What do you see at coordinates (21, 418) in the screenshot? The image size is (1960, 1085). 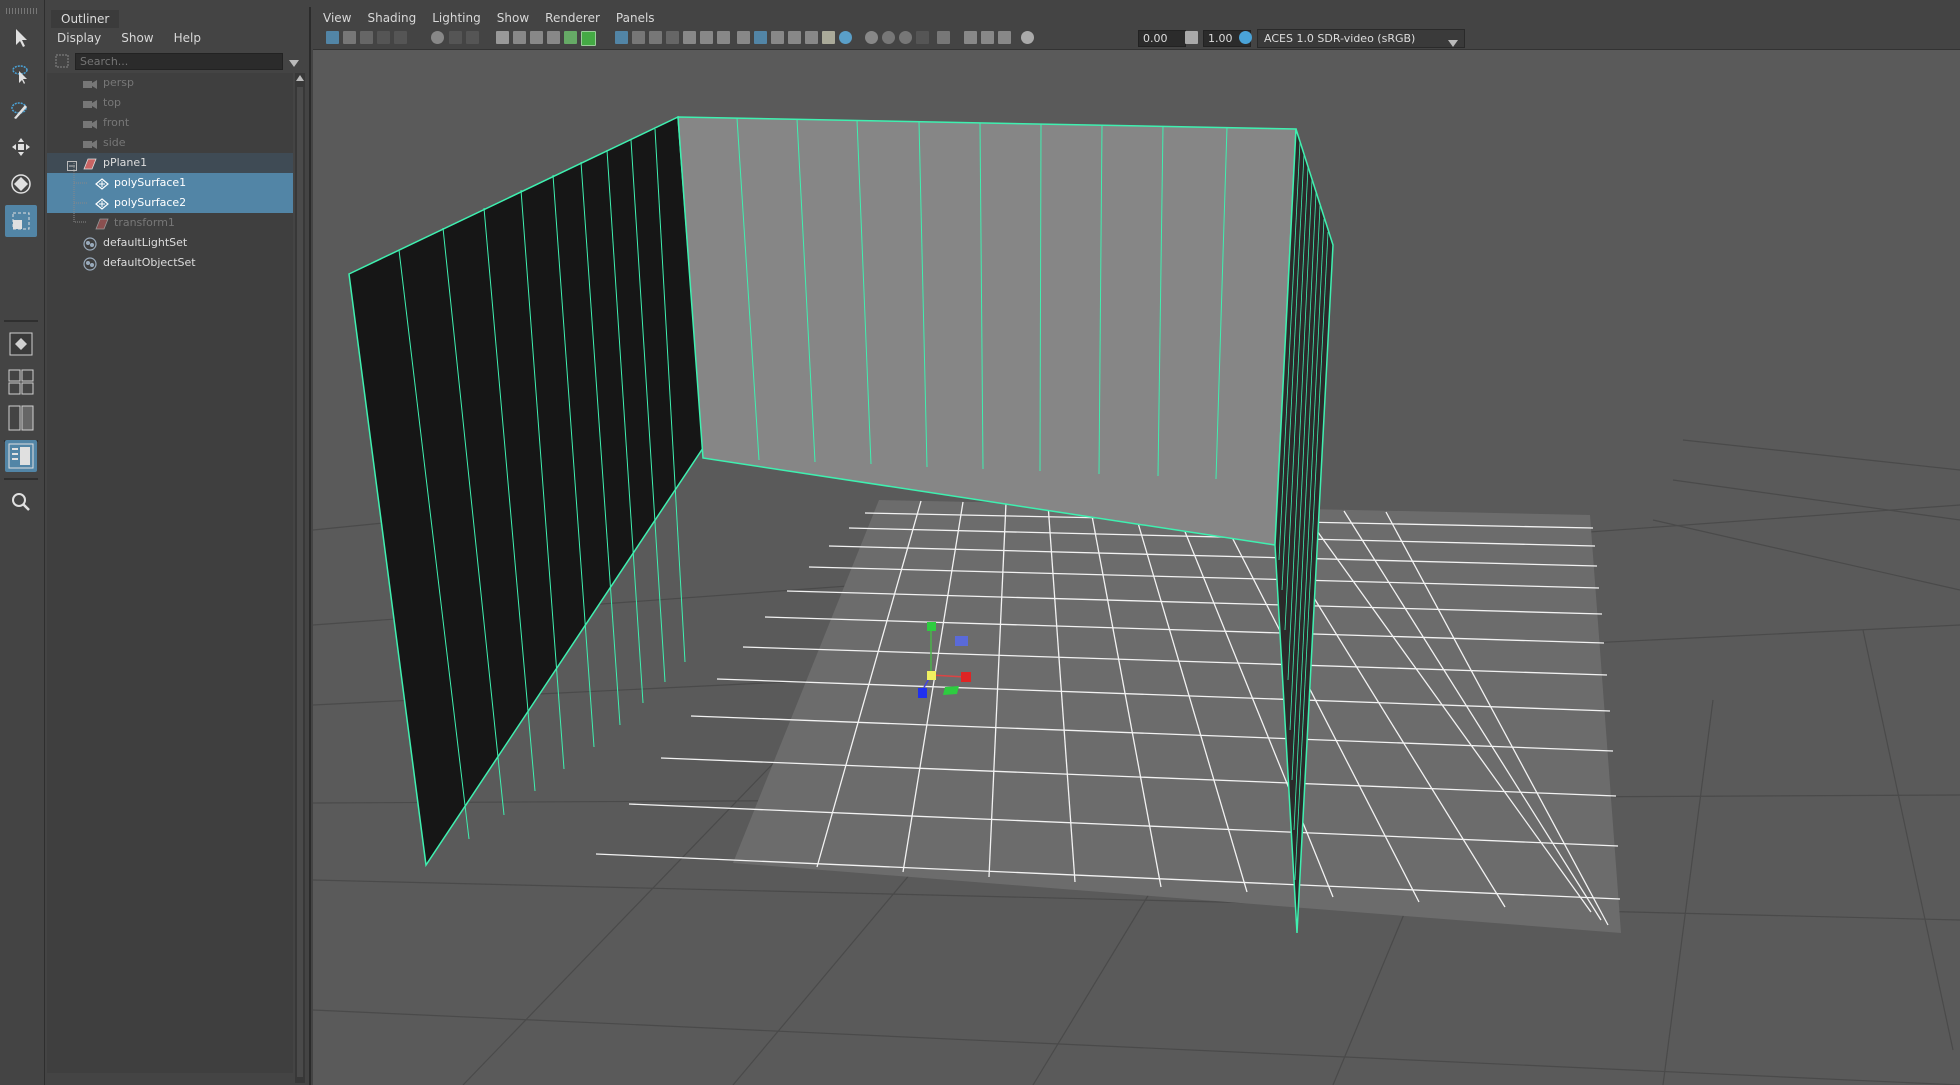 I see `two-pane-layout-icon` at bounding box center [21, 418].